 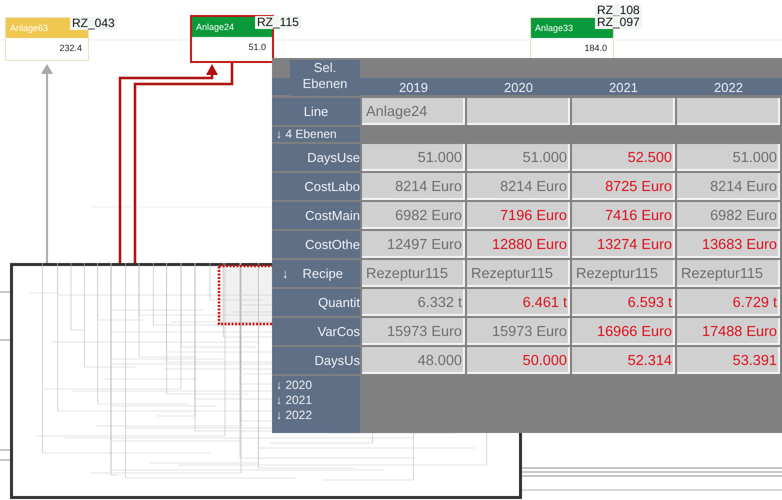 I want to click on section-toggle: ↓ 4 Ebenen, so click(x=316, y=134).